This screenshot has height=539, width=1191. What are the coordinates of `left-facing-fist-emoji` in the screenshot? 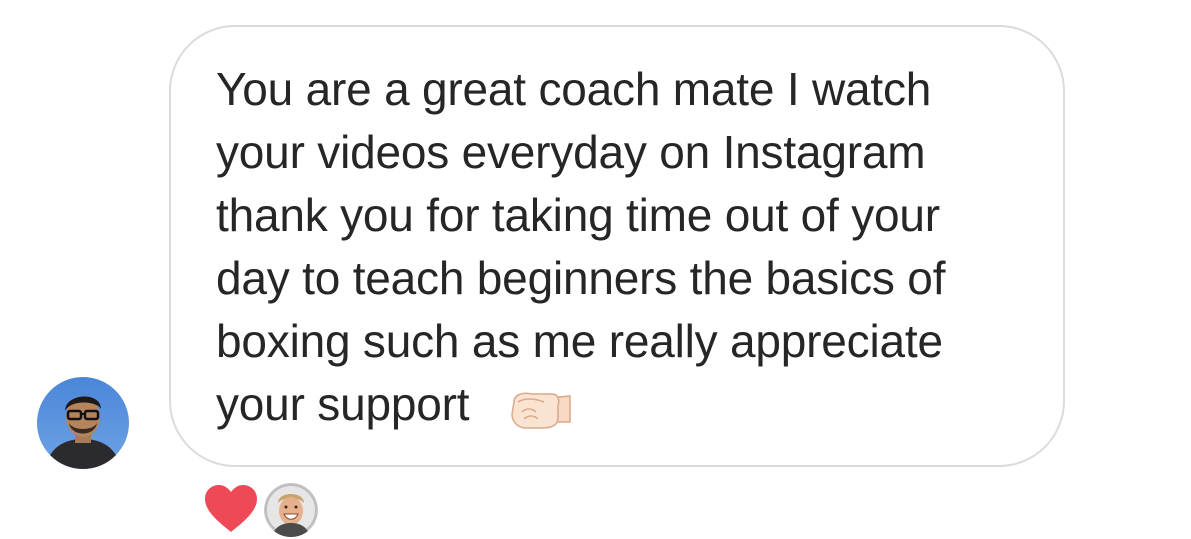 It's located at (540, 410).